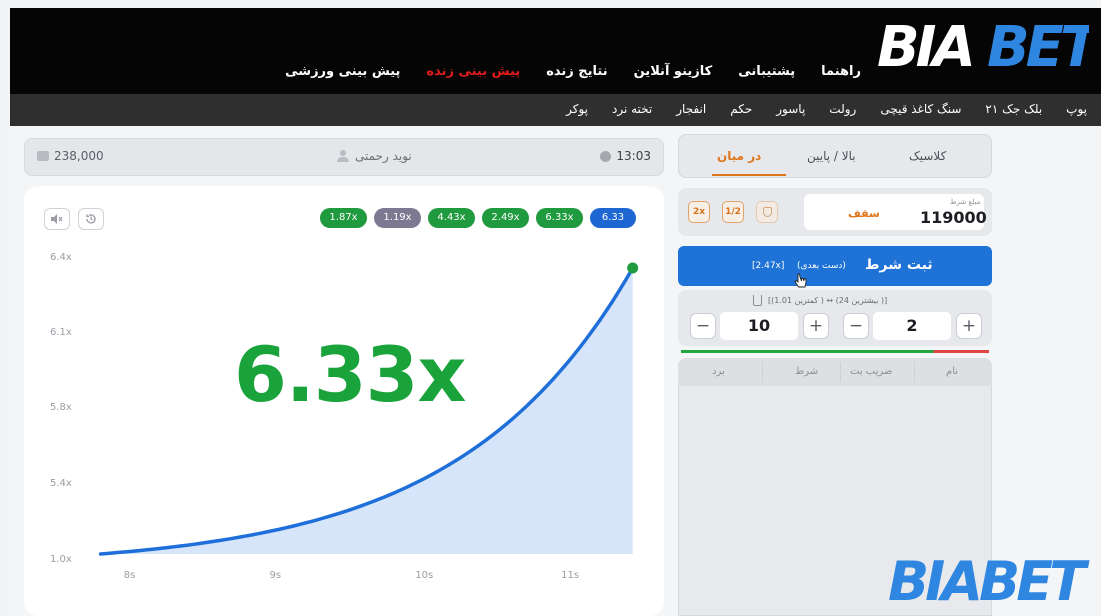 This screenshot has height=616, width=1101. Describe the element at coordinates (633, 156) in the screenshot. I see `time-value: 13:03` at that location.